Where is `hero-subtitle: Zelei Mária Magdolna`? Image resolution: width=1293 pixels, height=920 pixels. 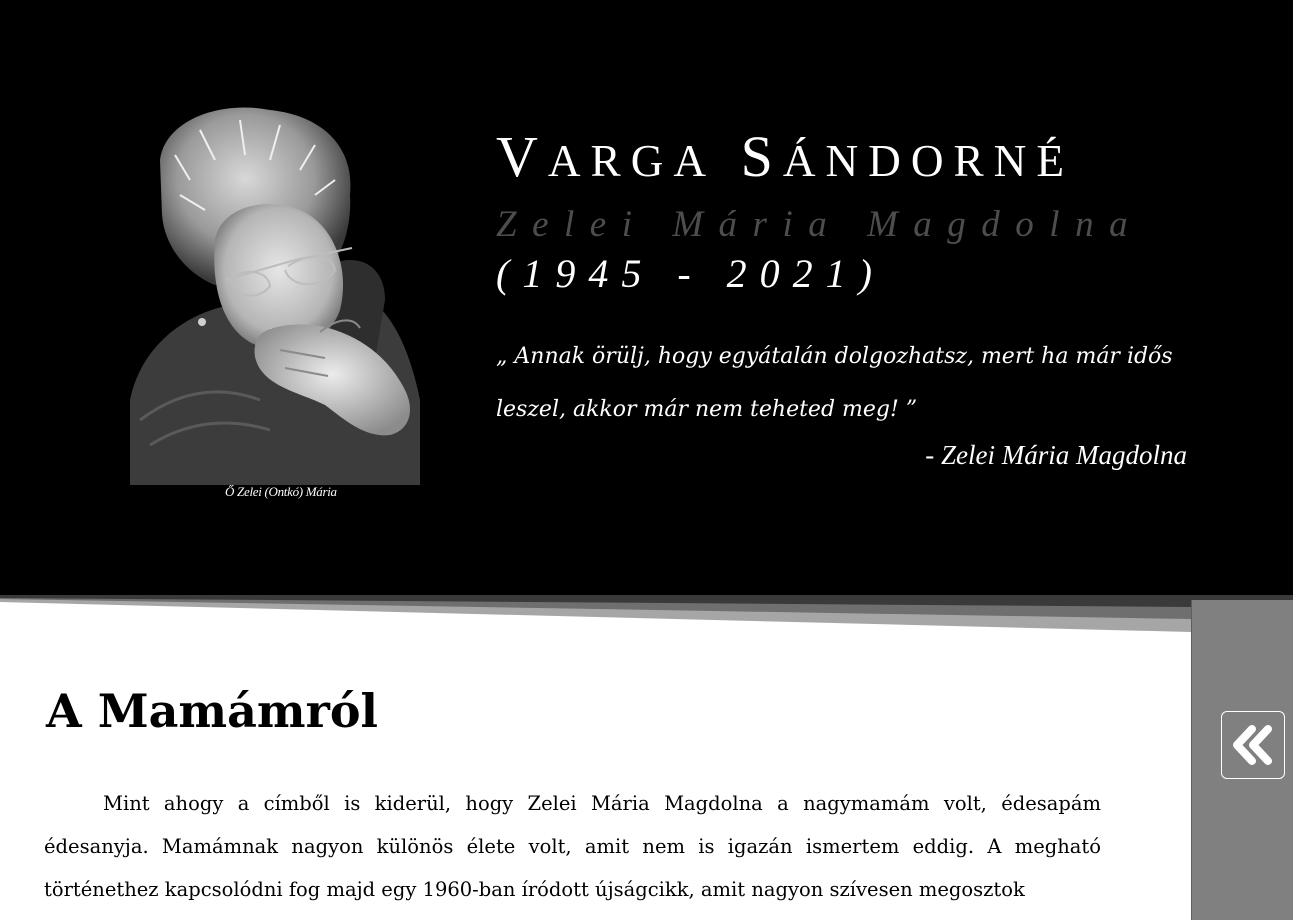
hero-subtitle: Zelei Mária Magdolna is located at coordinates (820, 224).